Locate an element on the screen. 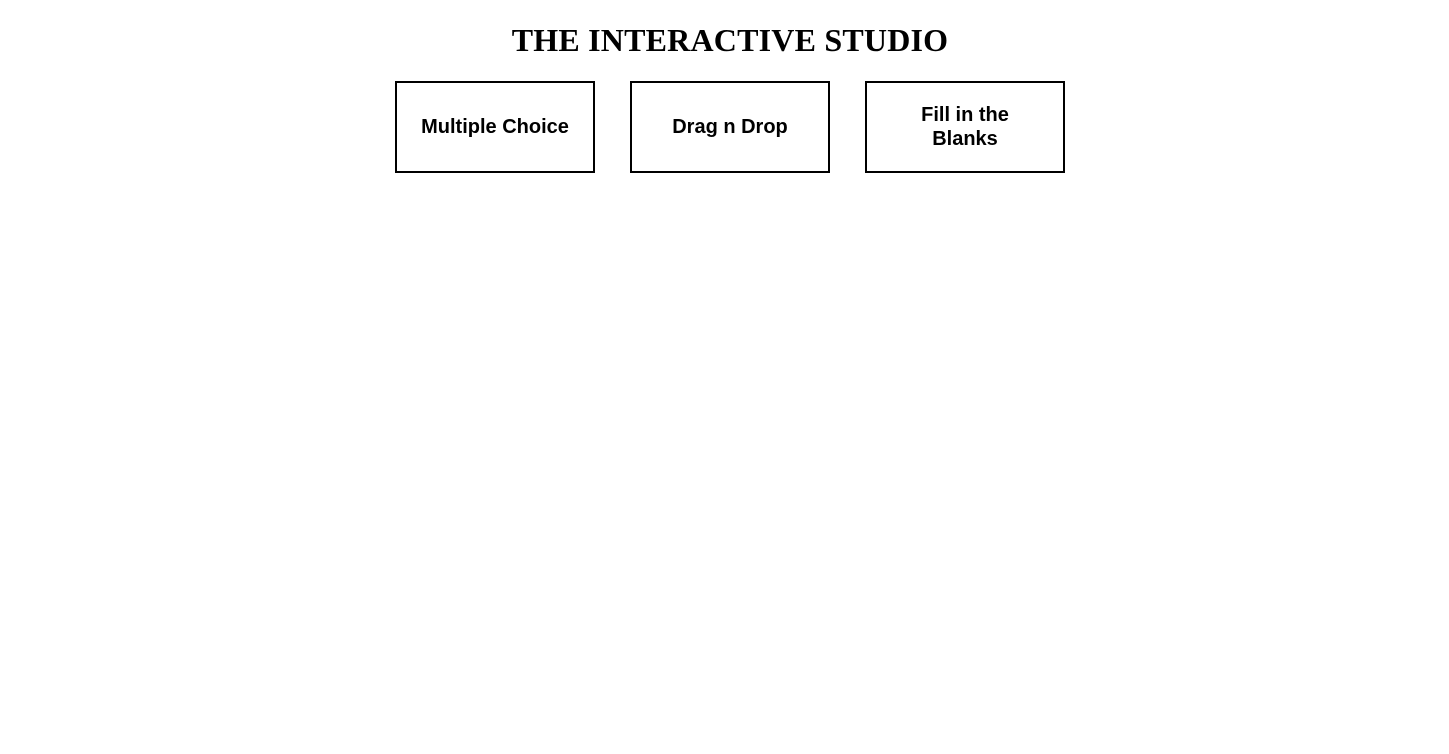 The width and height of the screenshot is (1449, 754). page-title: THE INTERACTIVE STUDIO is located at coordinates (730, 40).